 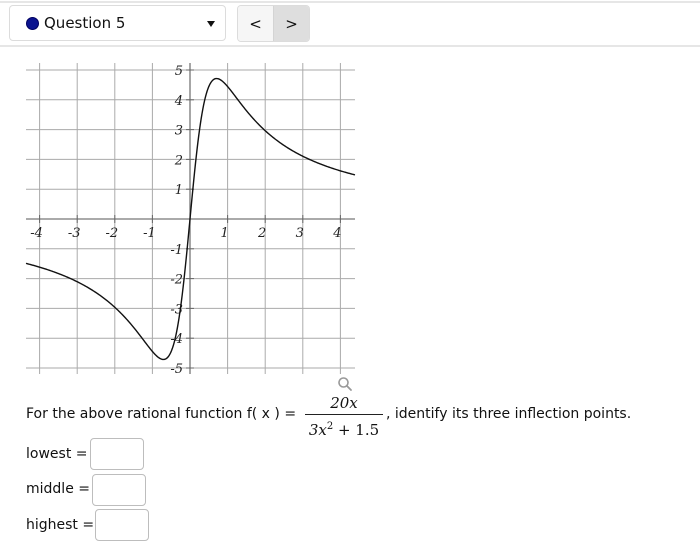 I want to click on question-prompt: For the above rational function f( x ) =, so click(x=161, y=414).